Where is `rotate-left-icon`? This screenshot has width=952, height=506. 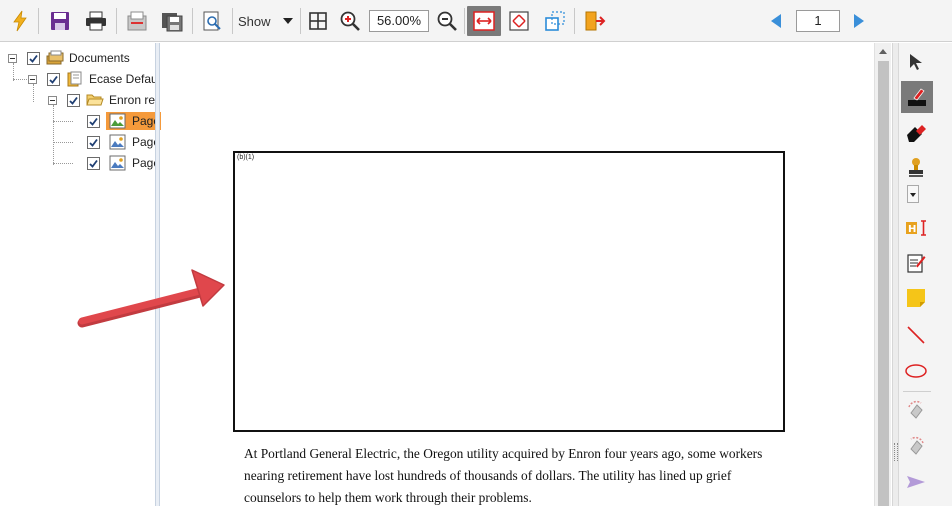 rotate-left-icon is located at coordinates (916, 410).